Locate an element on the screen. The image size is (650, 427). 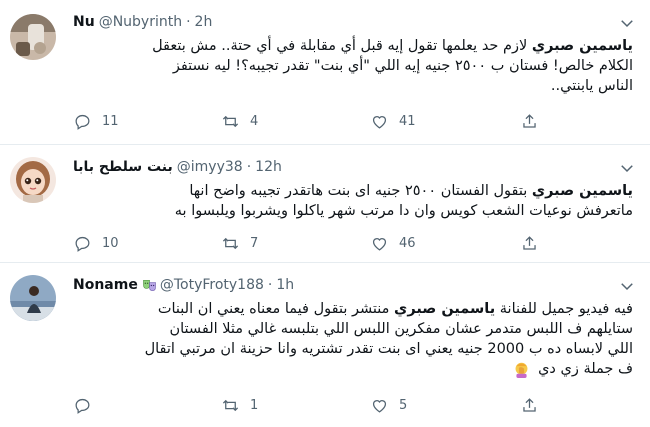
timestamp: 12h is located at coordinates (268, 167).